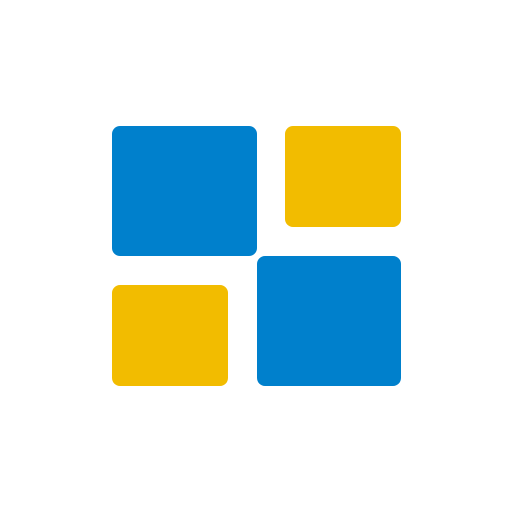  Describe the element at coordinates (184, 191) in the screenshot. I see `tile-top-left-blue` at that location.